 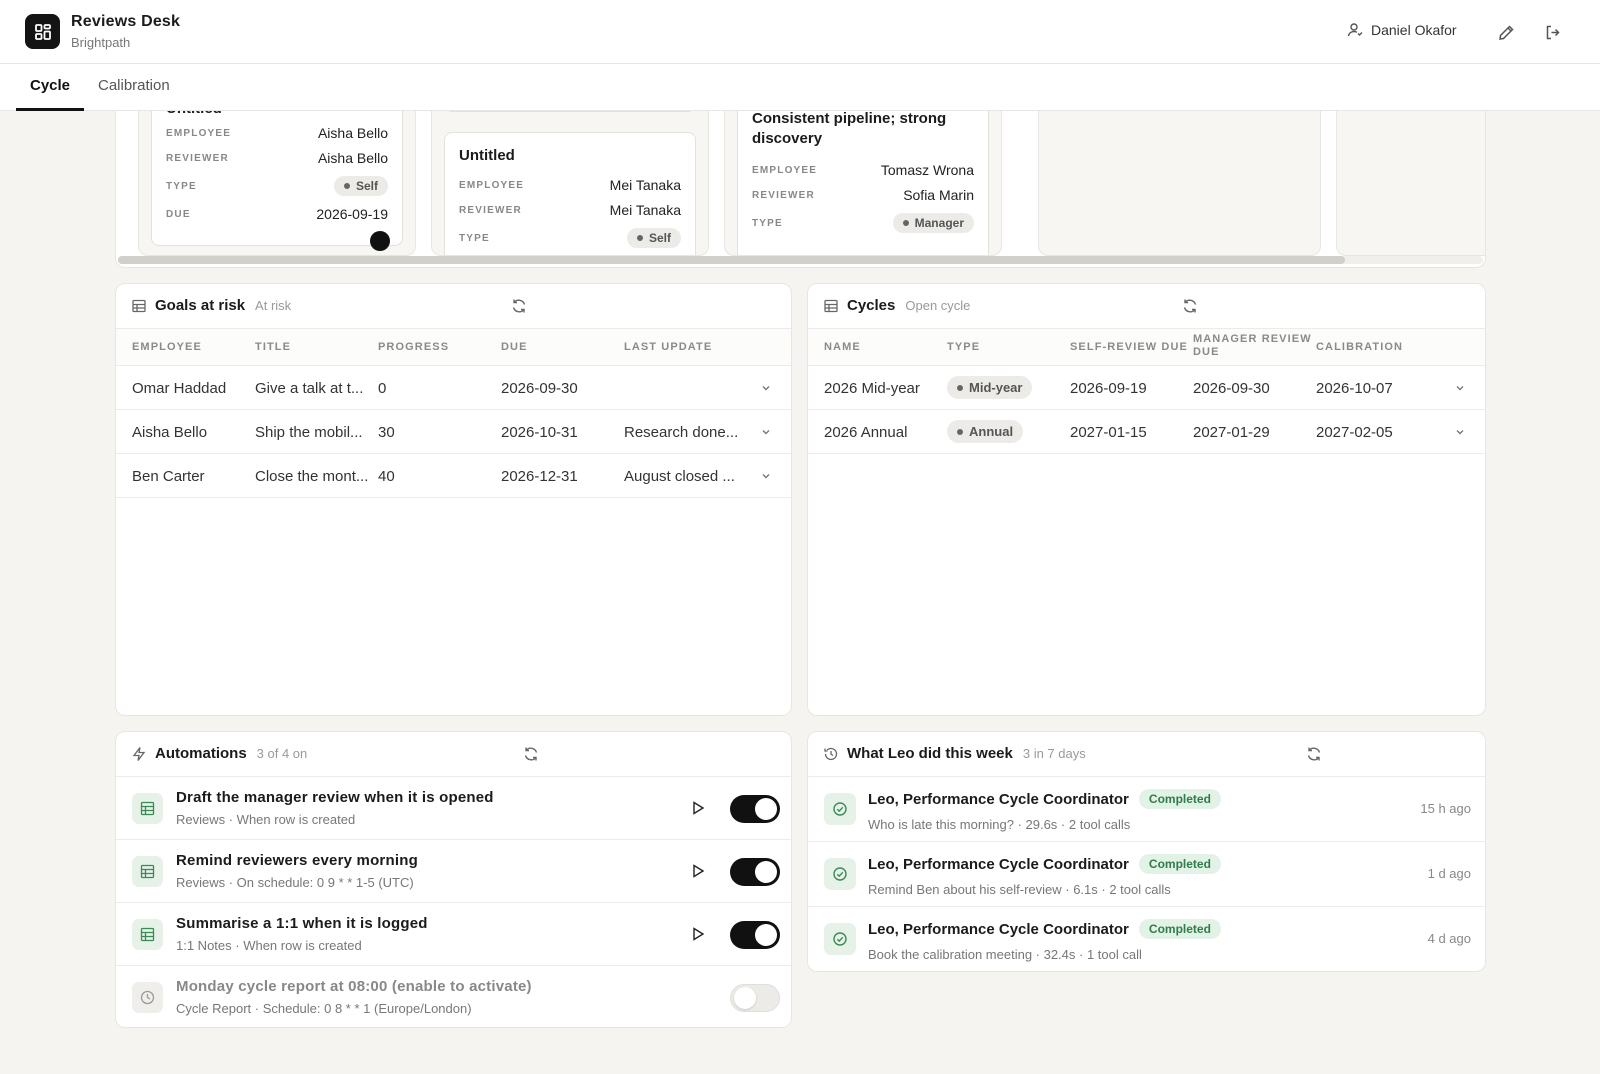 What do you see at coordinates (1449, 873) in the screenshot?
I see `activity-time: 1 d ago` at bounding box center [1449, 873].